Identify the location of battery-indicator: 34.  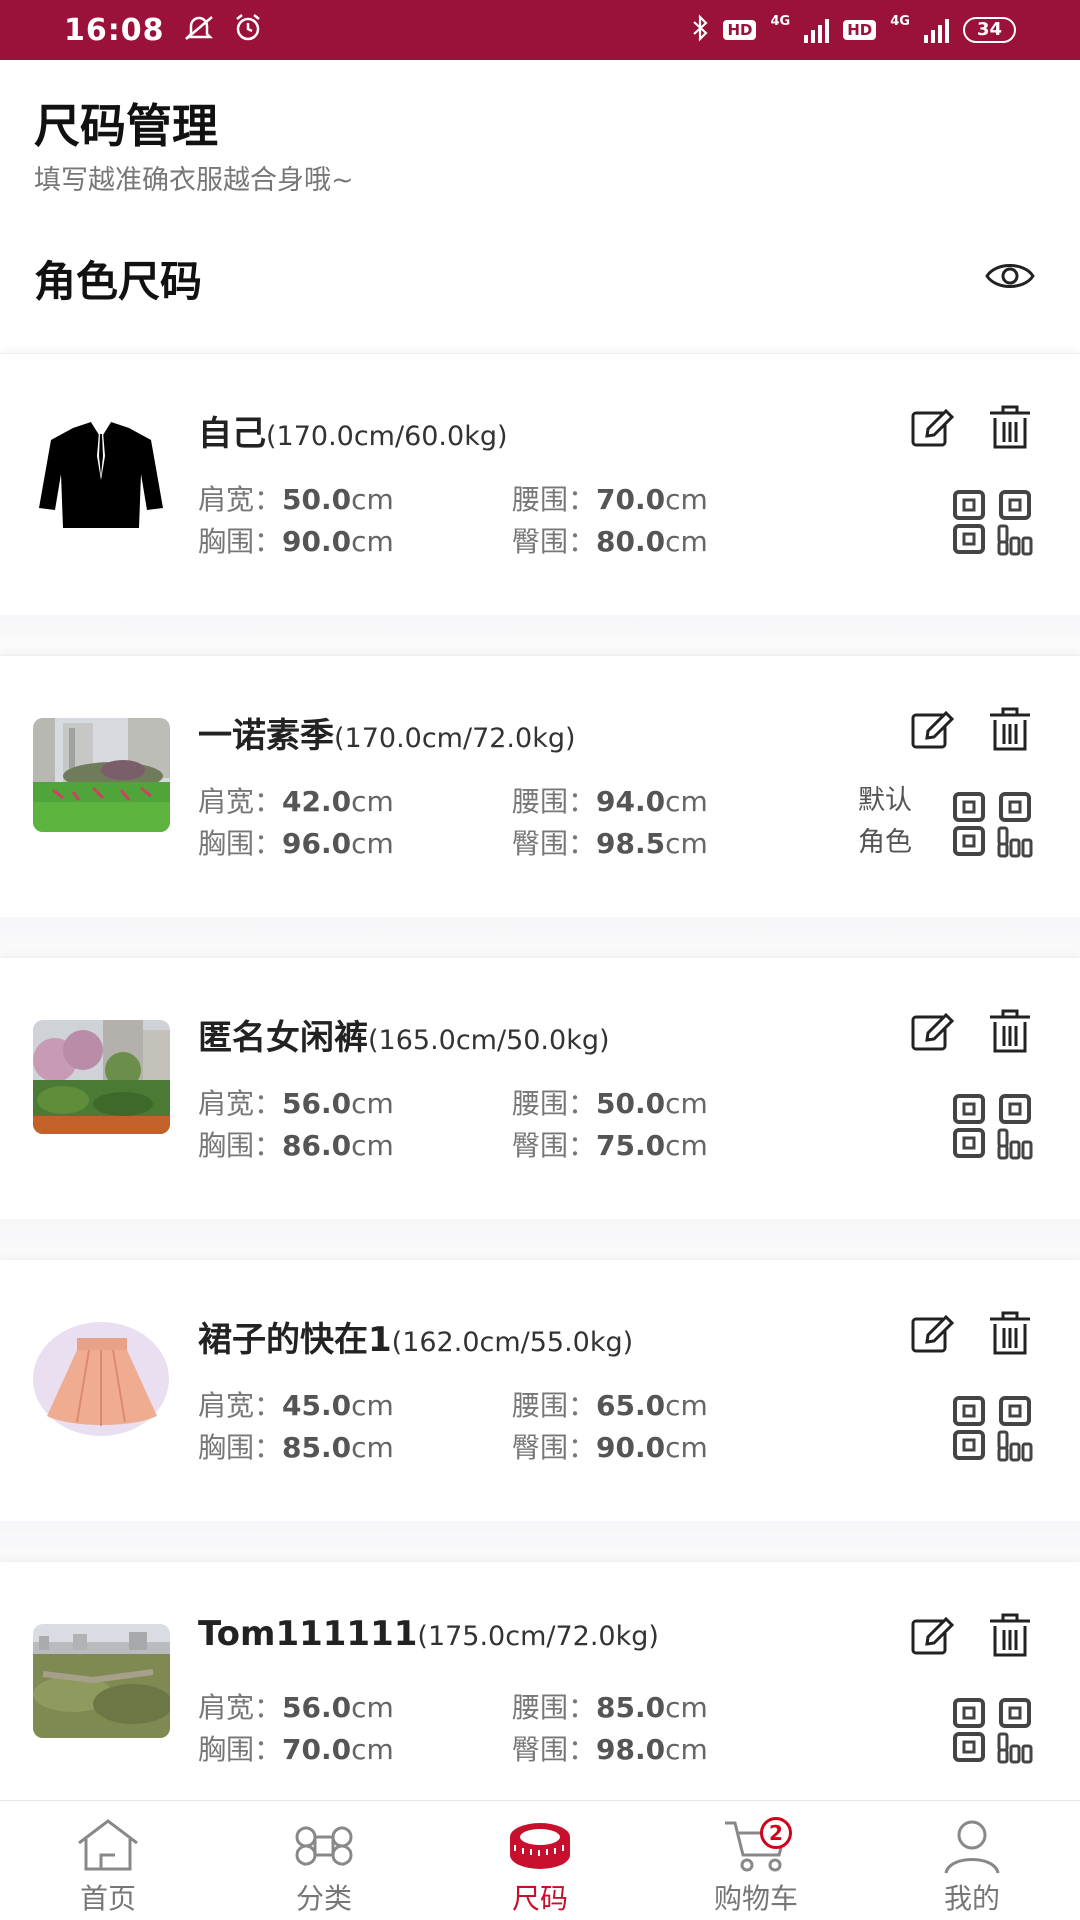
(989, 30).